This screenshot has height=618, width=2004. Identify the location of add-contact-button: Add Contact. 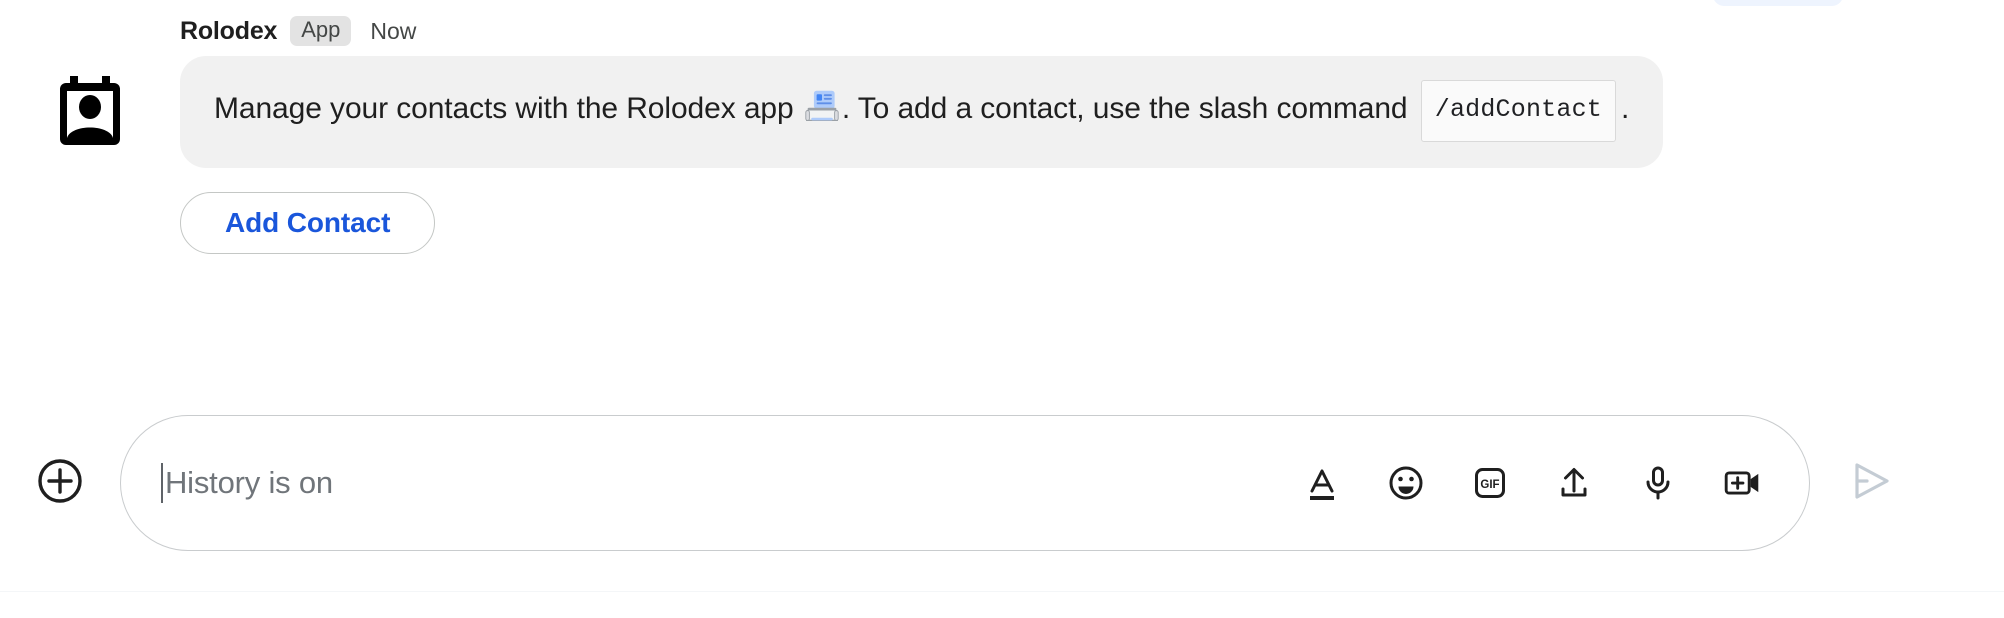
(308, 223).